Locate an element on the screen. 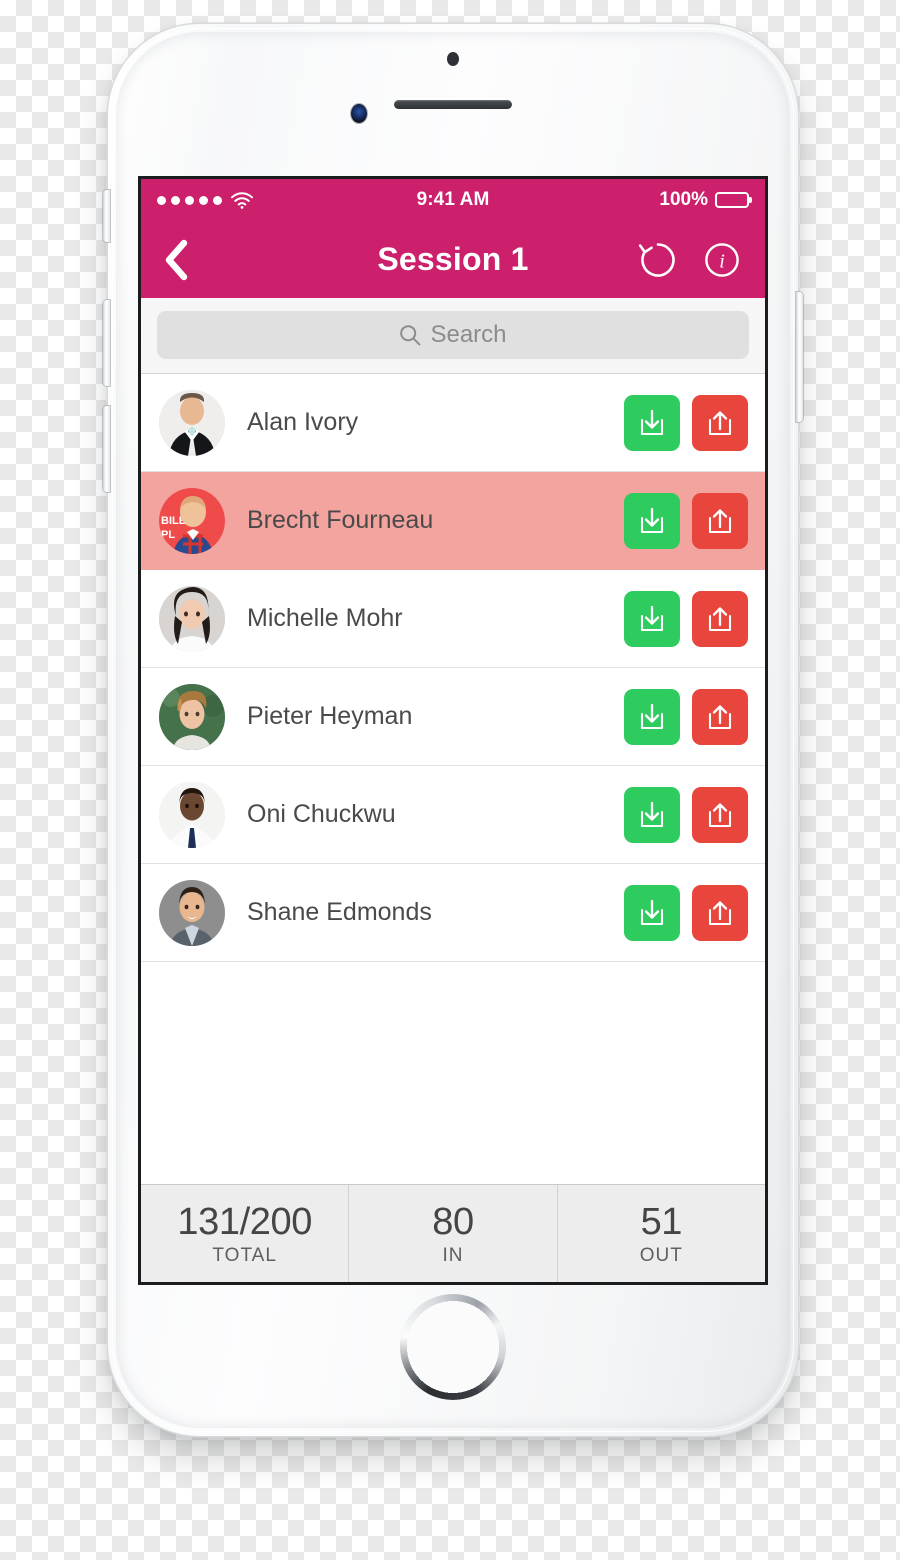  earpiece-speaker is located at coordinates (453, 104).